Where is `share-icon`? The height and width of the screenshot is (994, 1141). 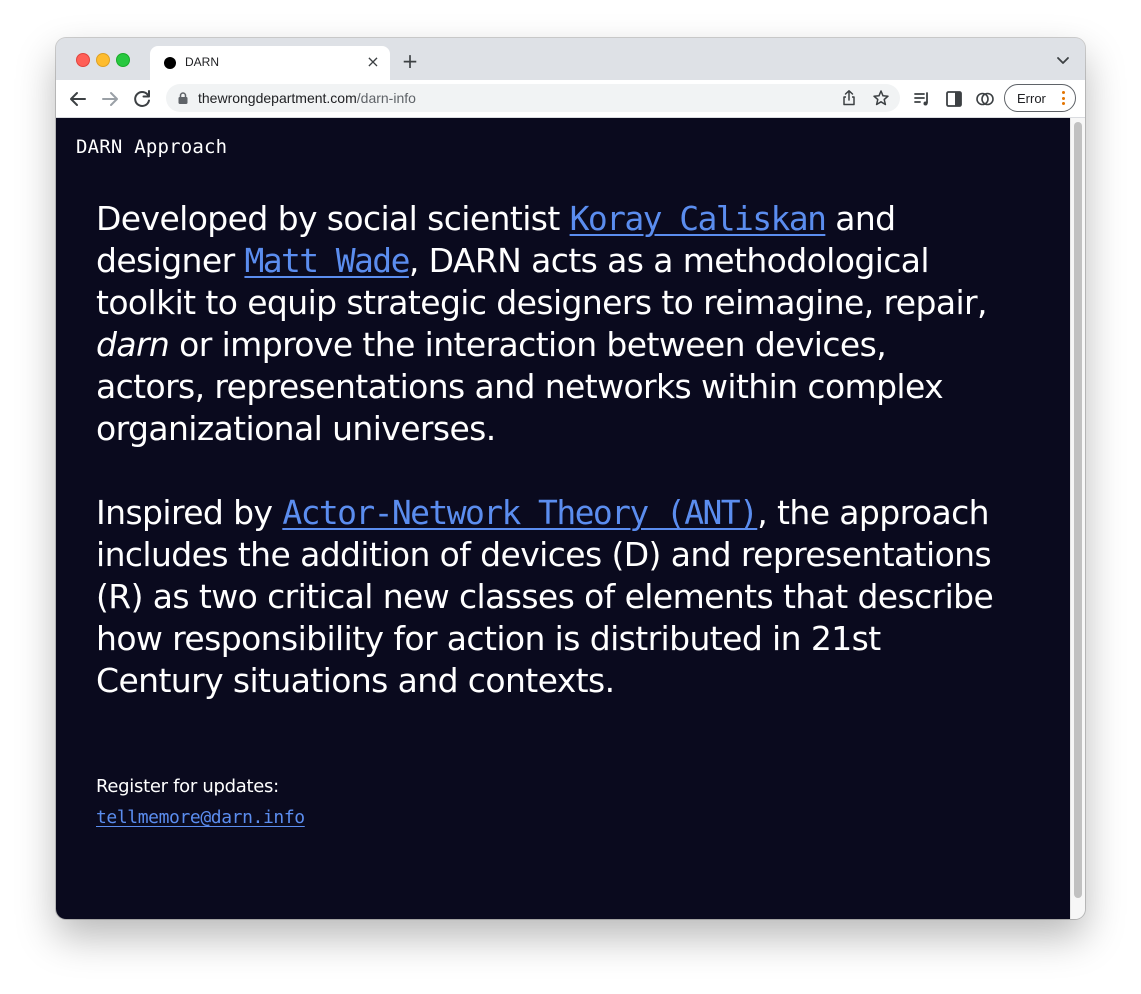 share-icon is located at coordinates (849, 98).